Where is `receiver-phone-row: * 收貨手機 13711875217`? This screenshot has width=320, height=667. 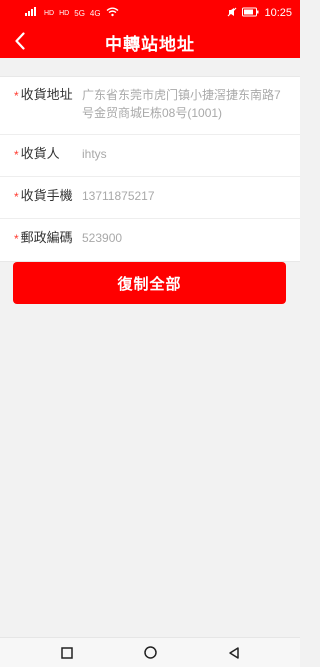
receiver-phone-row: * 收貨手機 13711875217 is located at coordinates (150, 198).